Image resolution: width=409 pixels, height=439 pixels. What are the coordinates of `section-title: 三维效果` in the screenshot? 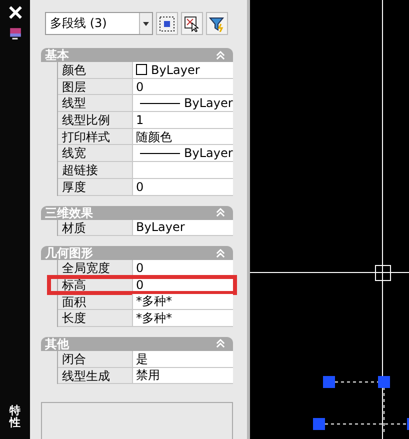 It's located at (69, 213).